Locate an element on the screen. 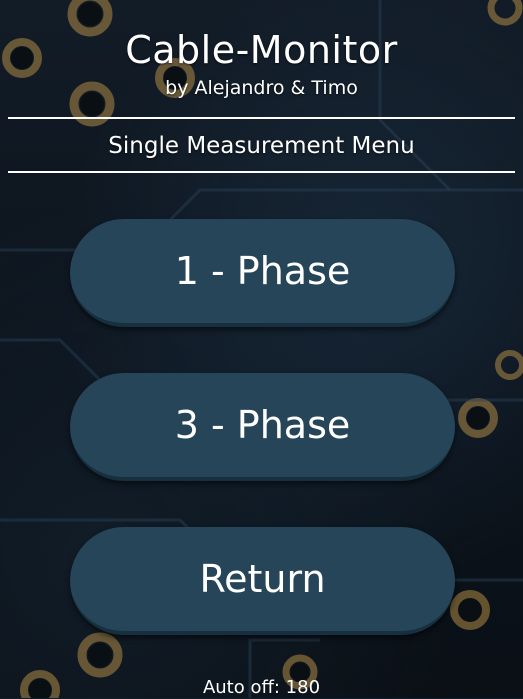  one-phase-button-label: 1 - Phase is located at coordinates (262, 271).